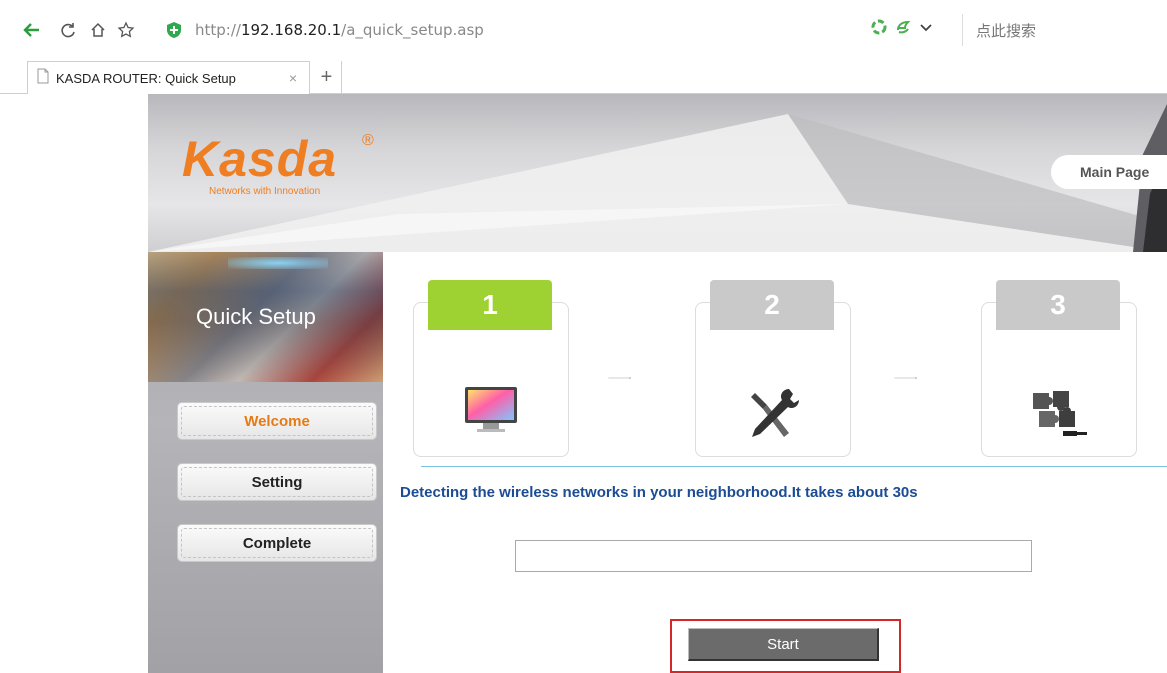  Describe the element at coordinates (1109, 172) in the screenshot. I see `main-page-link: Main Page` at that location.